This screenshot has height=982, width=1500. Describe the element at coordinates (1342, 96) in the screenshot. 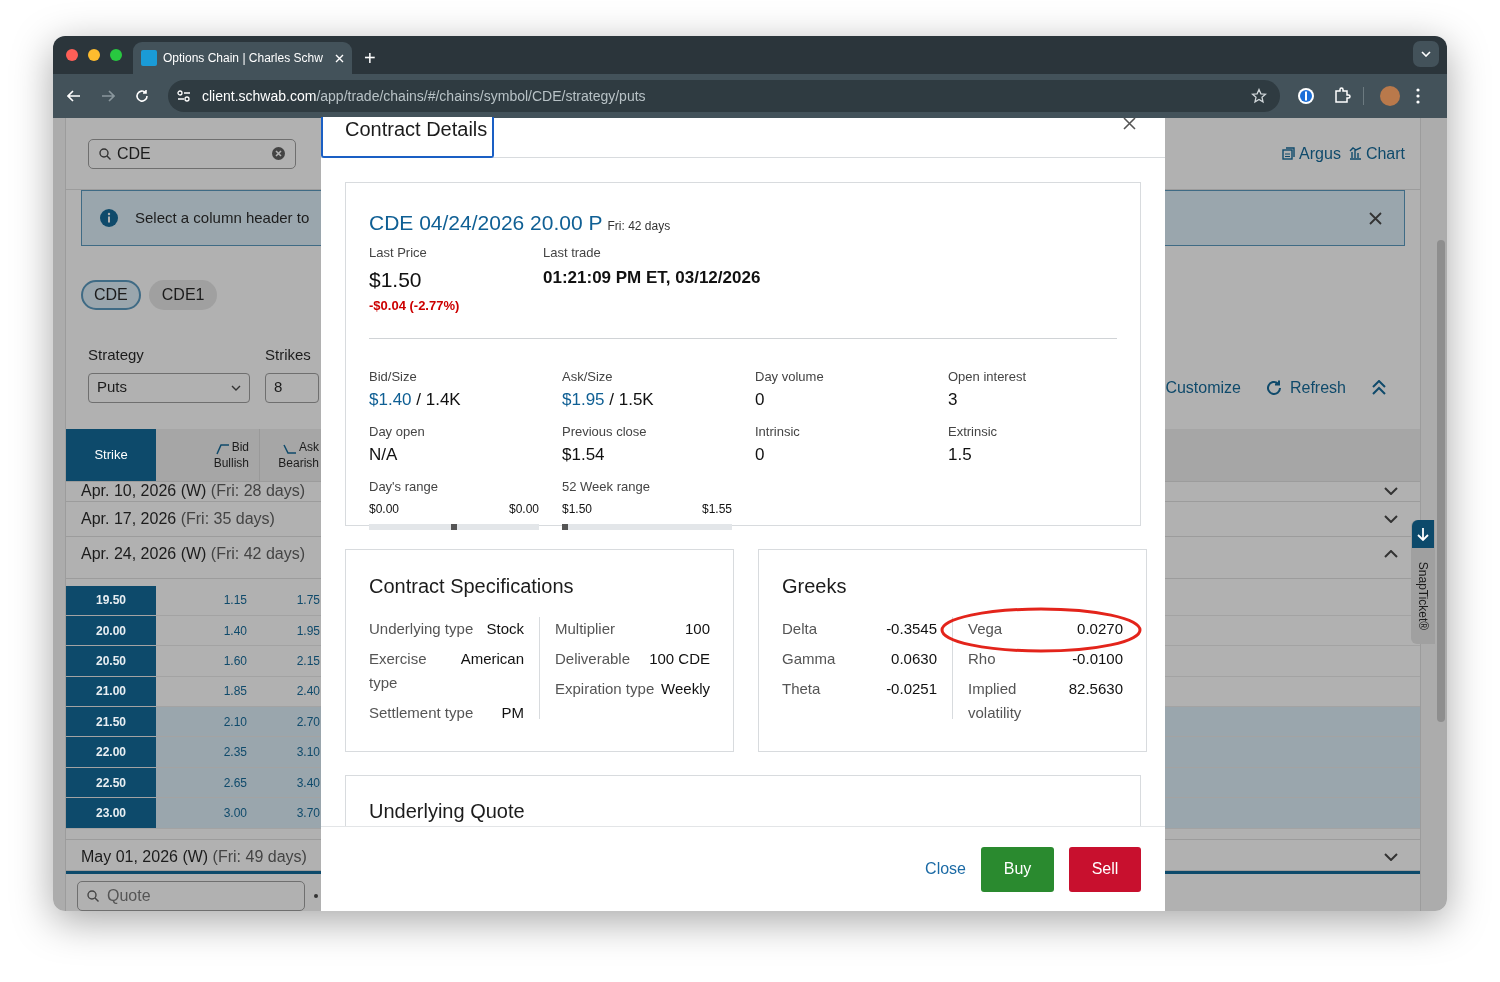

I see `extensions-icon` at that location.